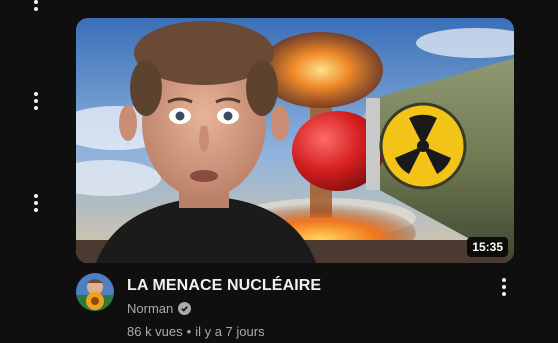  I want to click on view-count: 86 k vues, so click(155, 331).